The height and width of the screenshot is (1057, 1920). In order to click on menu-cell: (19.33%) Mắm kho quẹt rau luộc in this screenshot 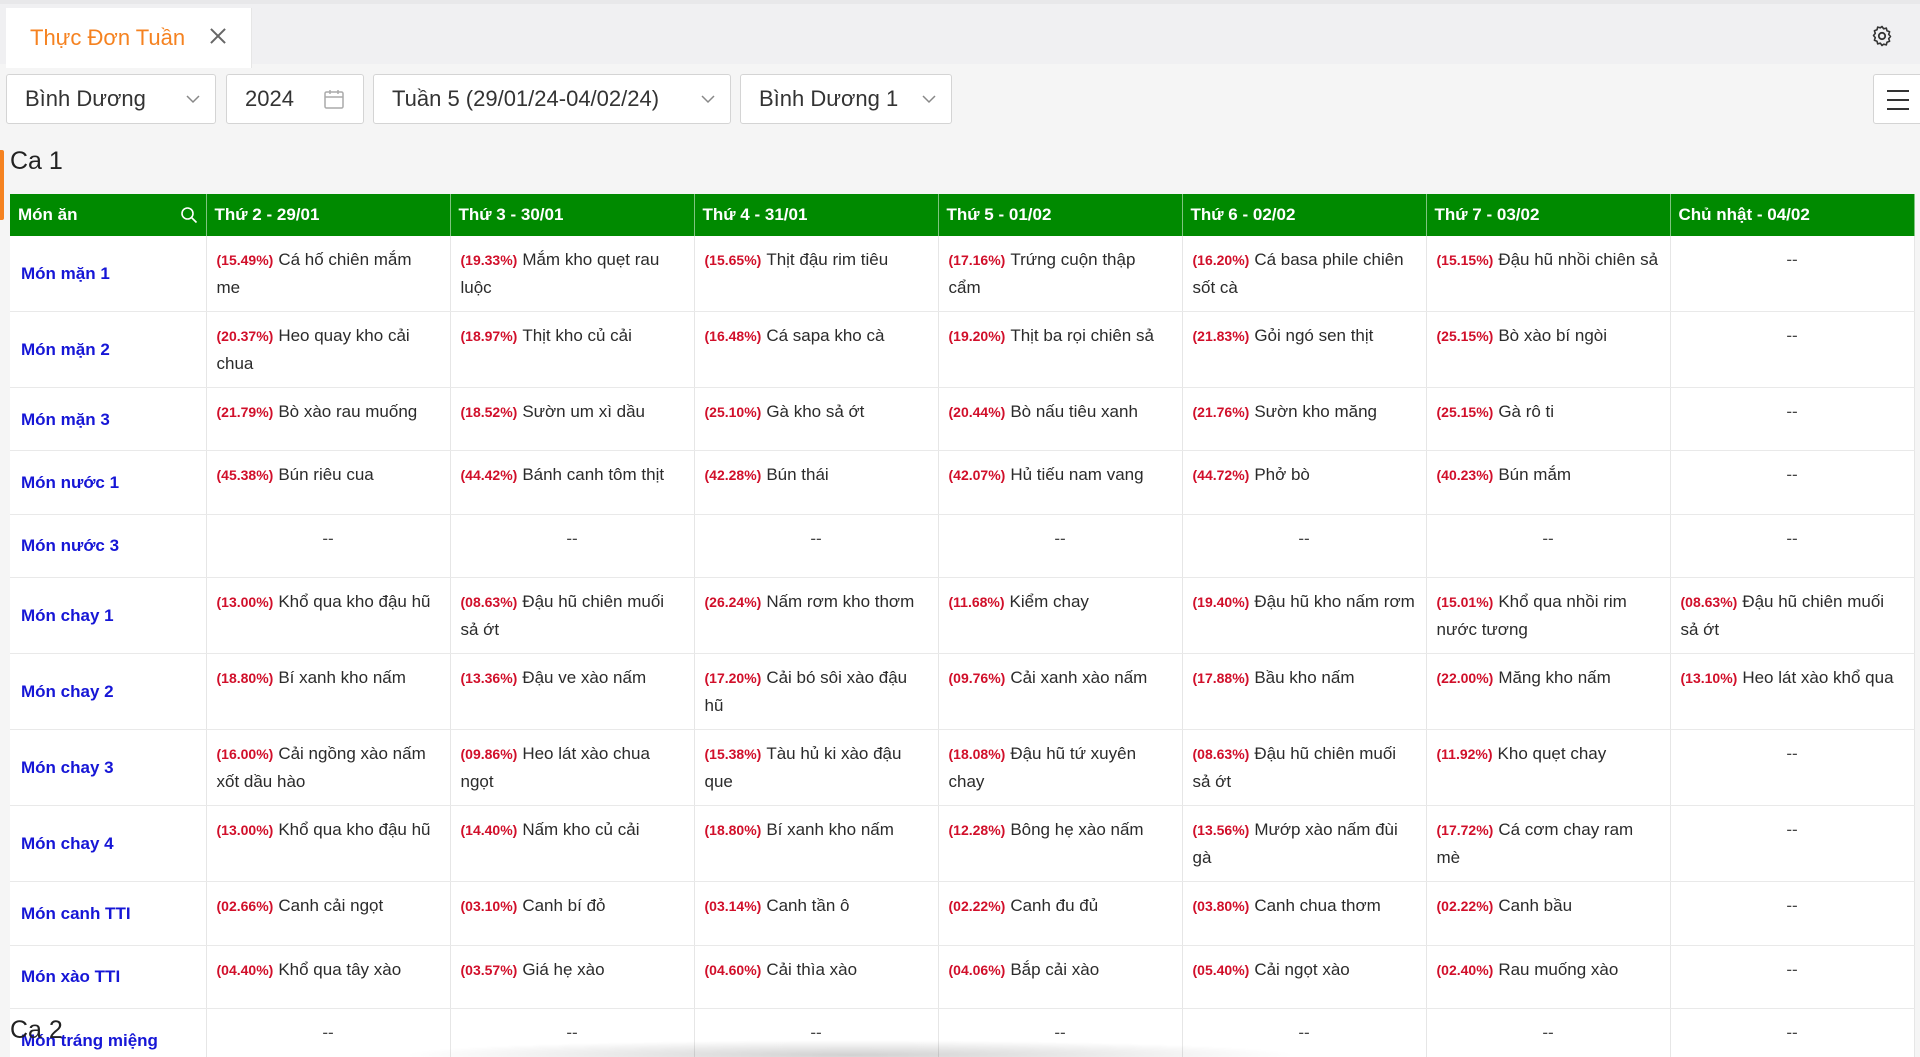, I will do `click(572, 274)`.